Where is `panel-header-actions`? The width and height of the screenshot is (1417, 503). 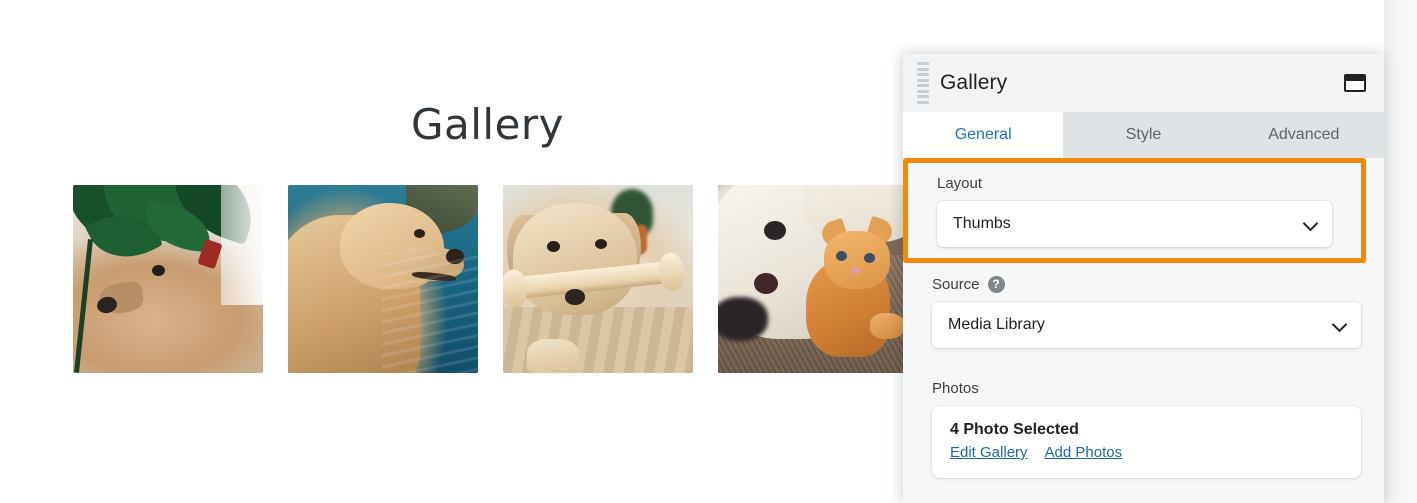 panel-header-actions is located at coordinates (1355, 83).